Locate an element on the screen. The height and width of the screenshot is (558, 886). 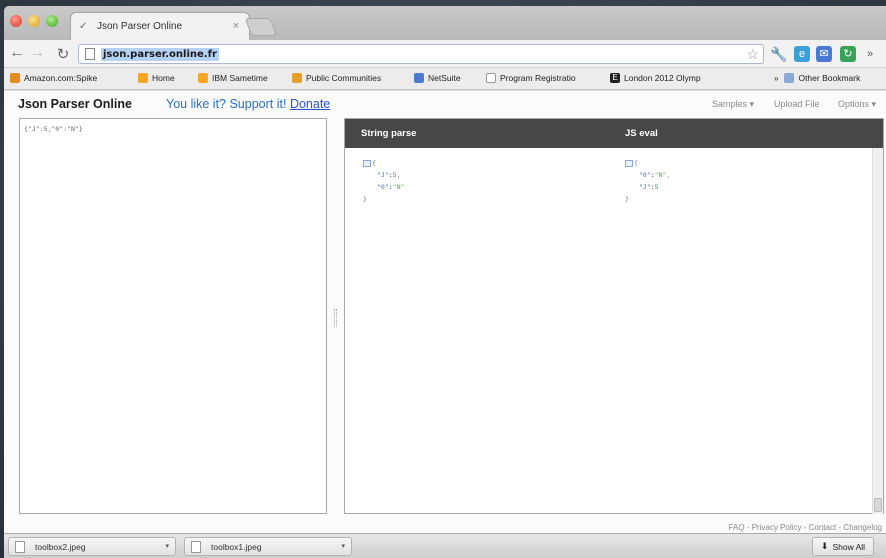
bookmark-item: Program Registratio is located at coordinates (531, 78).